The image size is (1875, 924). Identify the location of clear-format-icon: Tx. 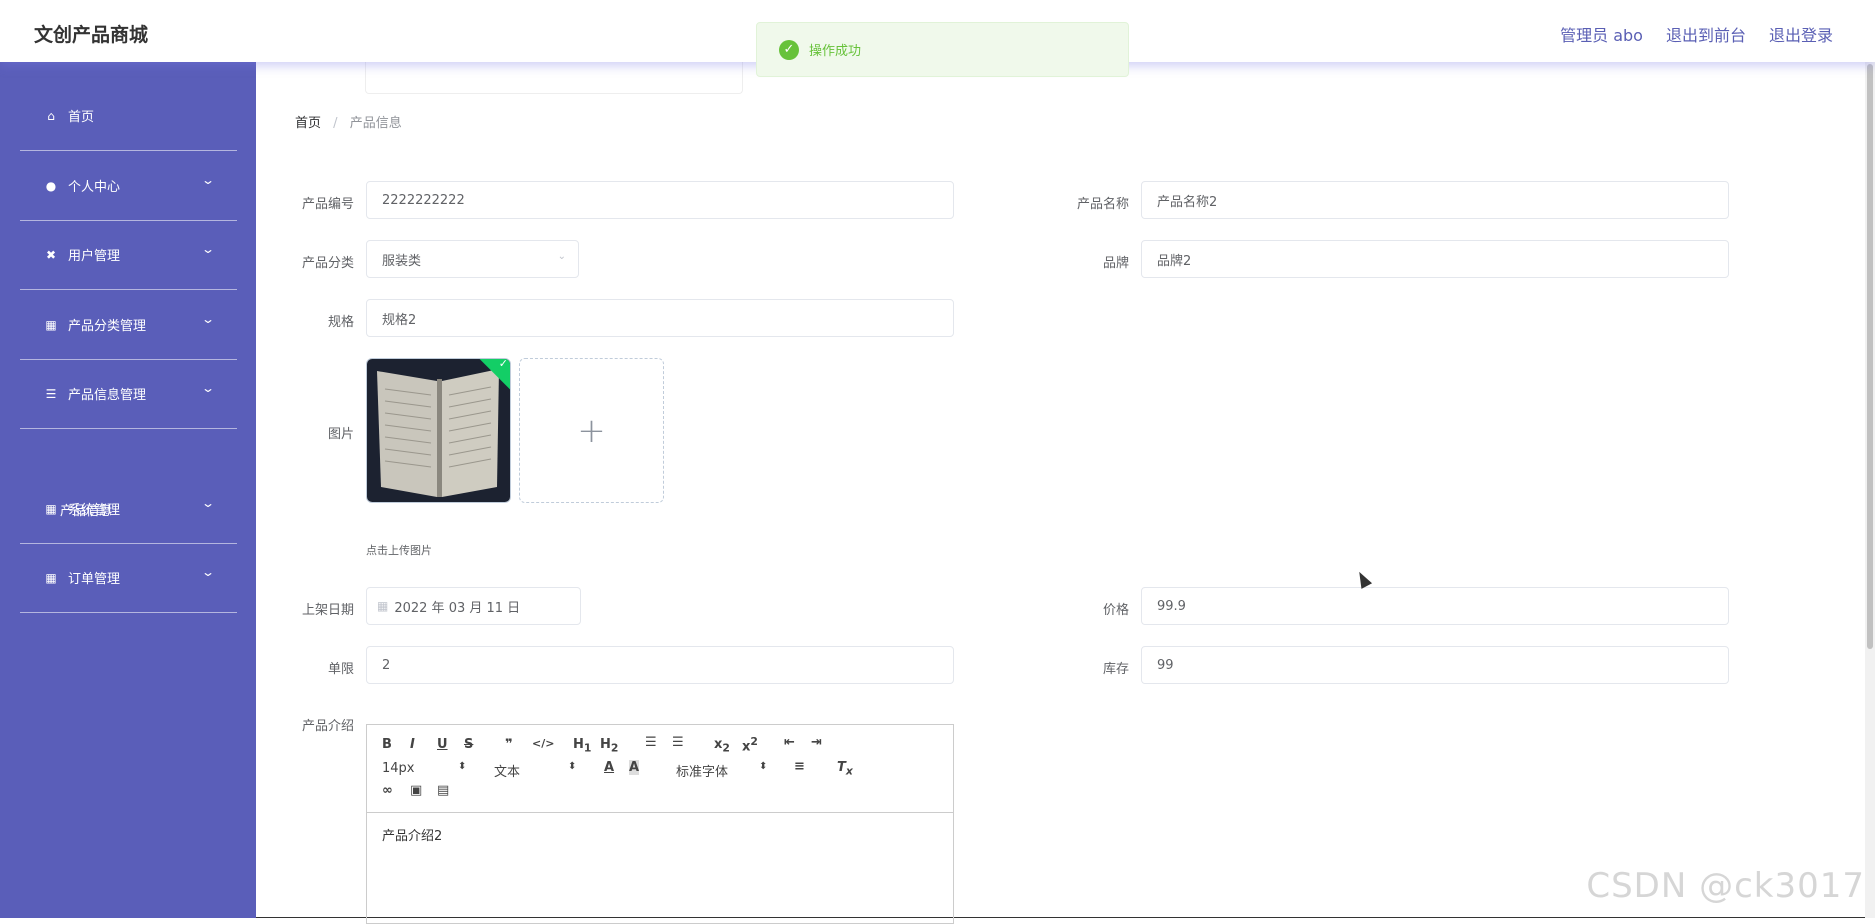
(845, 769).